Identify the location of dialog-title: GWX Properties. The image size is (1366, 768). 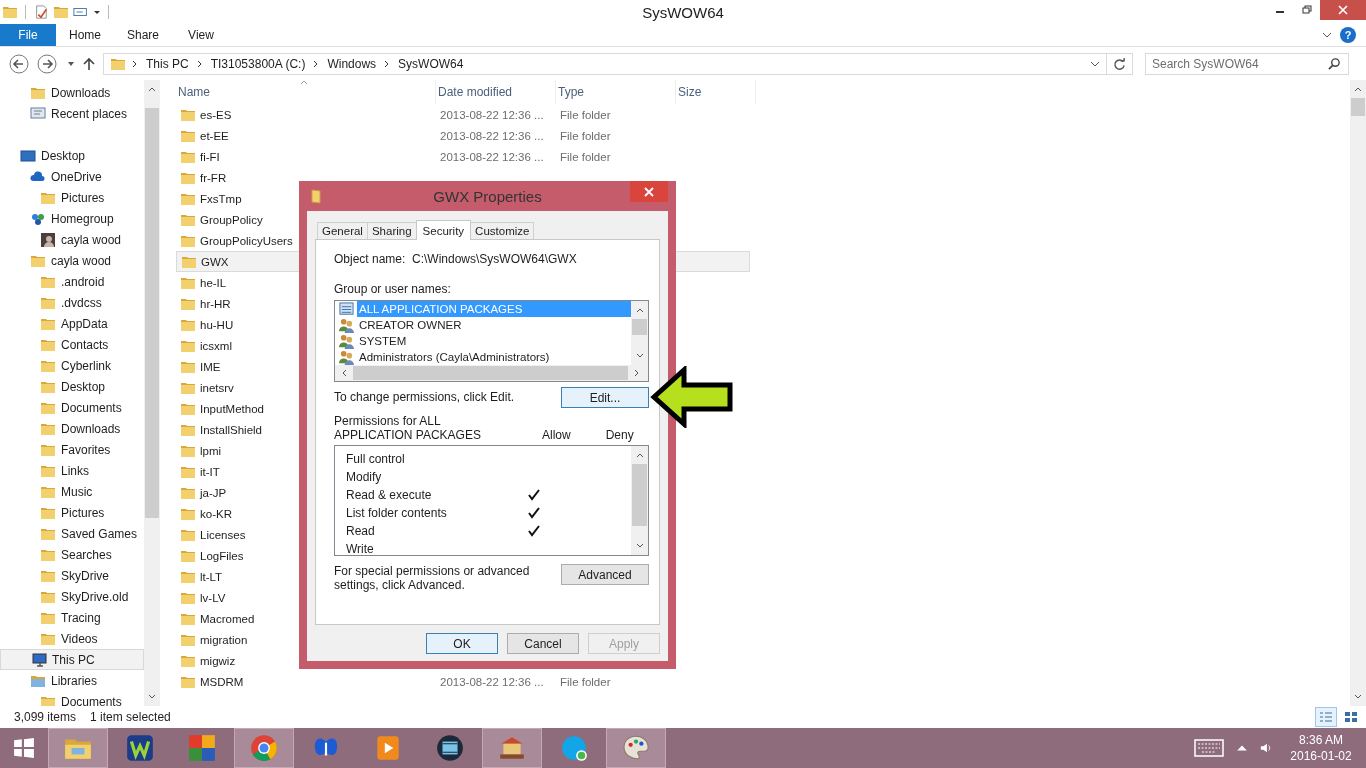
(487, 196).